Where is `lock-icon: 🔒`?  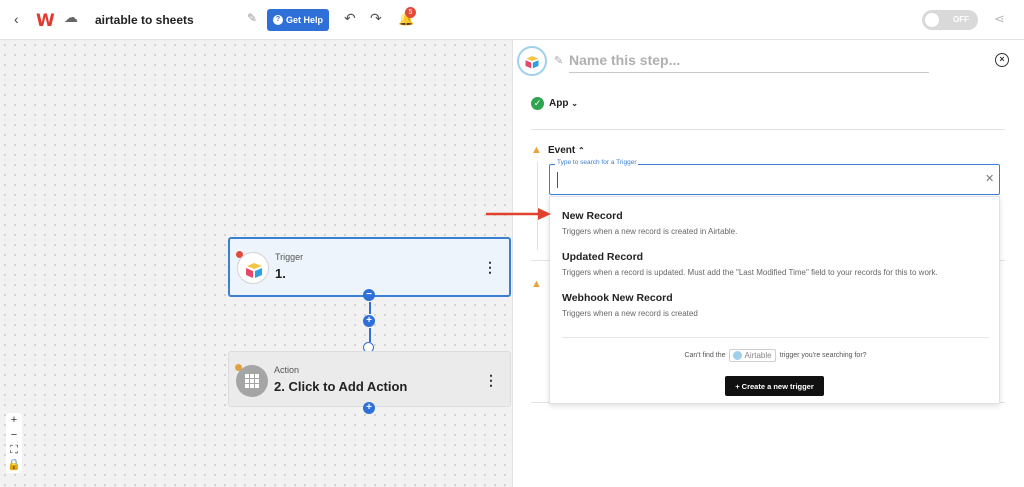 lock-icon: 🔒 is located at coordinates (14, 465).